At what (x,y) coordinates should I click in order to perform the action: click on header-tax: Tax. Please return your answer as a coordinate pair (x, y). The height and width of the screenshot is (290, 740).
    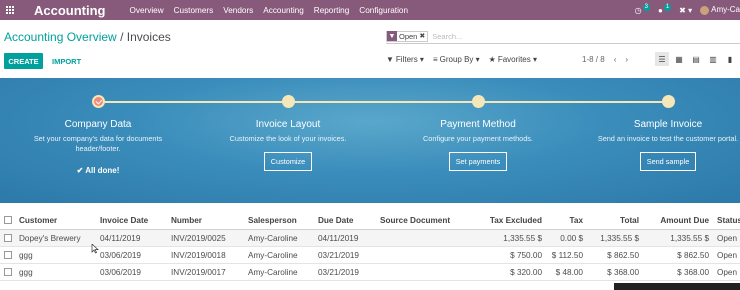
    Looking at the image, I should click on (577, 220).